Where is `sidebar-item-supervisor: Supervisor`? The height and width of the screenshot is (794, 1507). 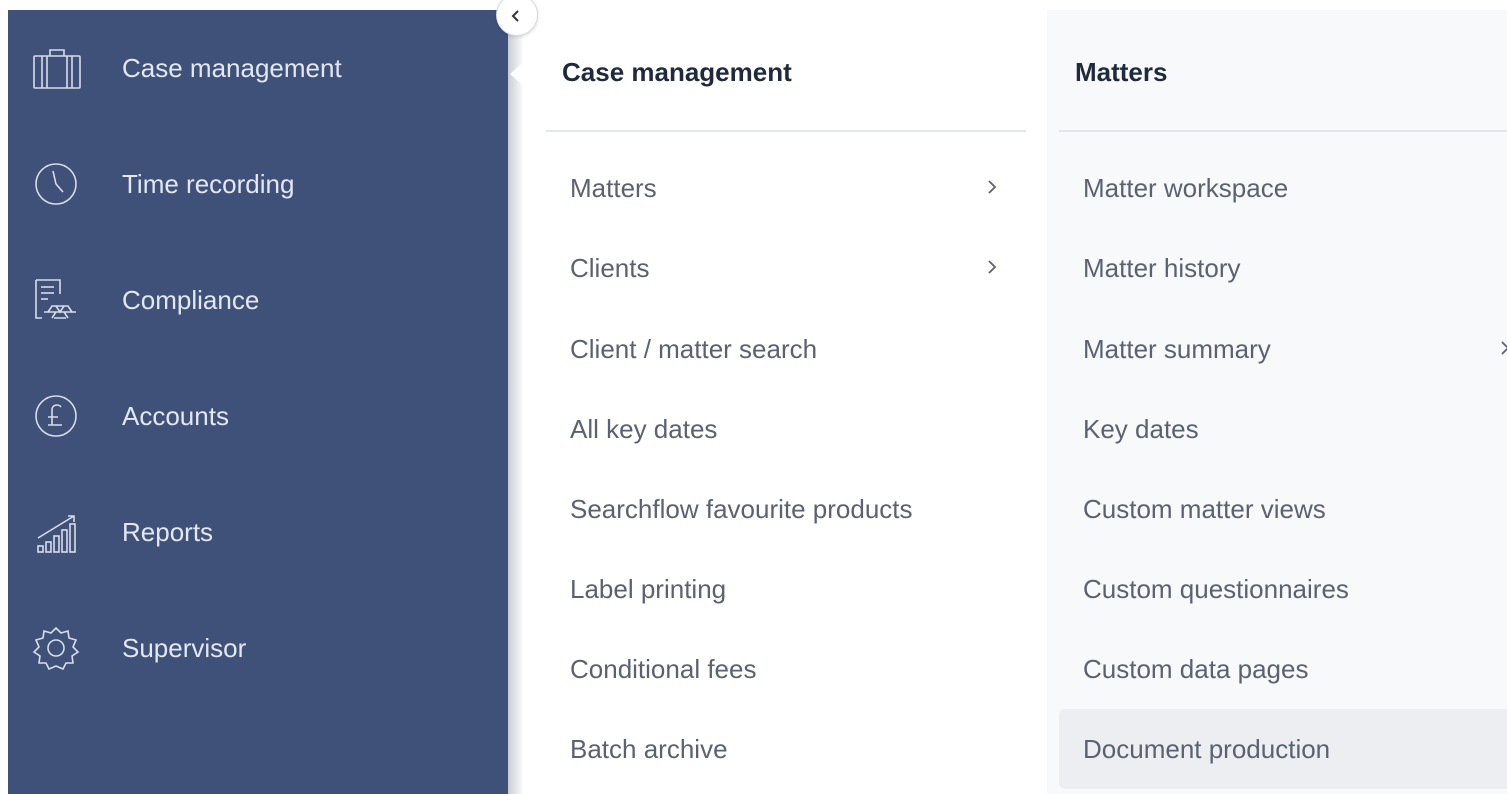 sidebar-item-supervisor: Supervisor is located at coordinates (258, 648).